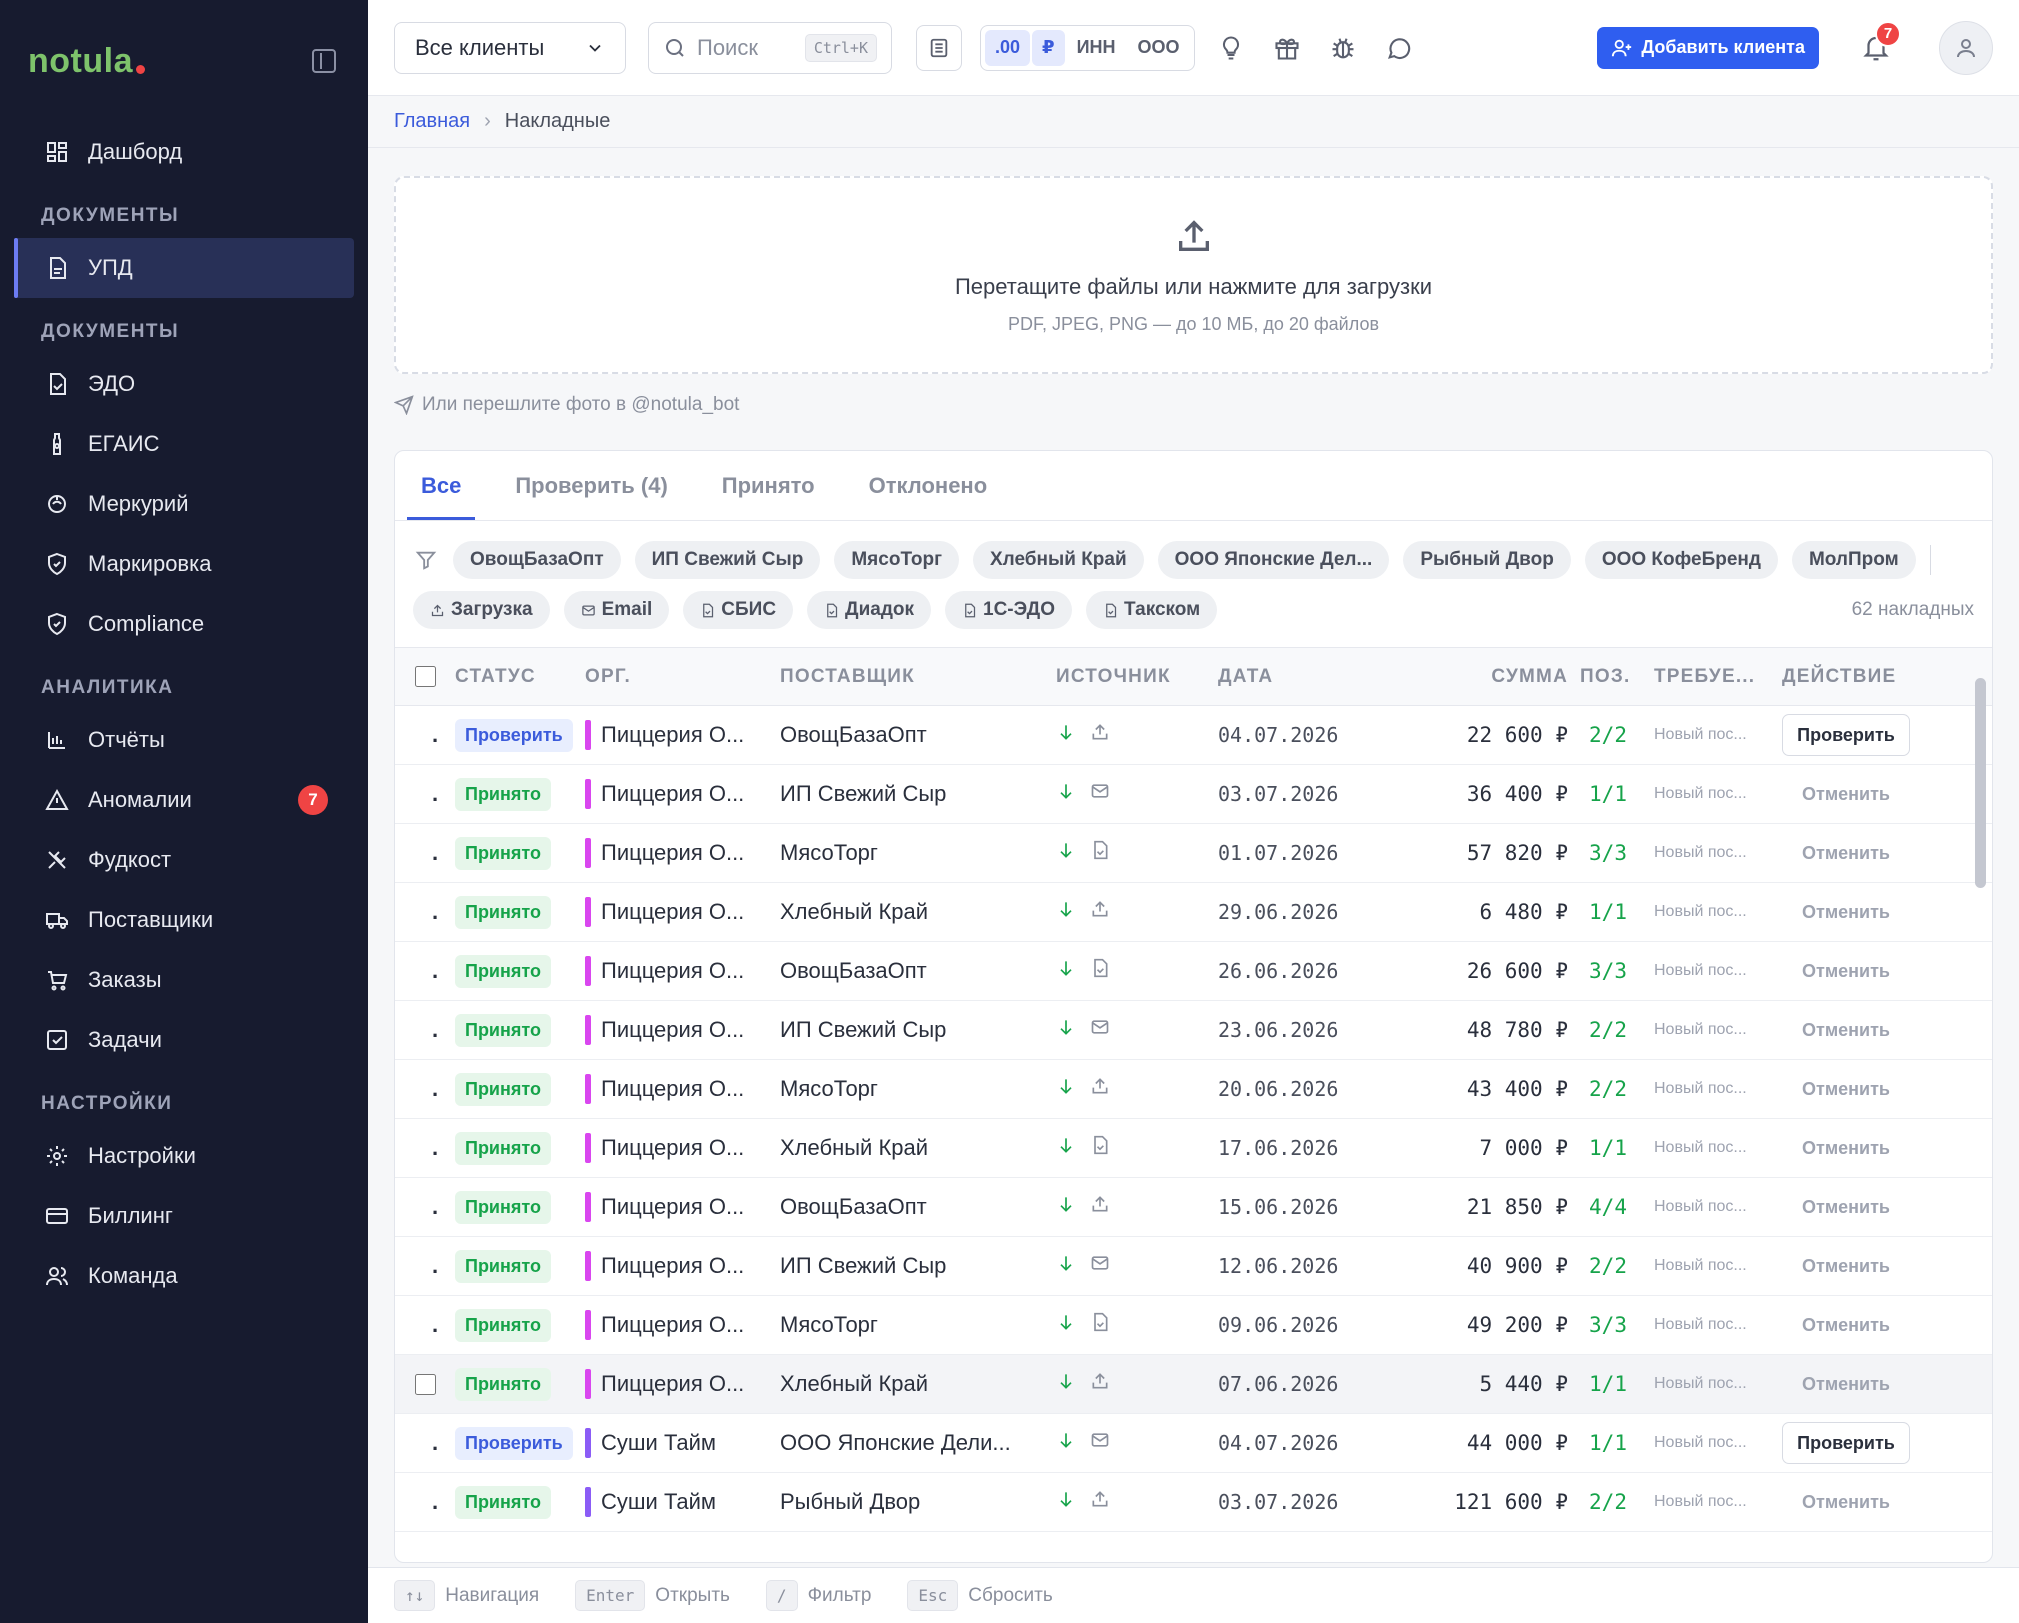 This screenshot has height=1623, width=2019. What do you see at coordinates (481, 610) in the screenshot?
I see `source-chip: Загрузка` at bounding box center [481, 610].